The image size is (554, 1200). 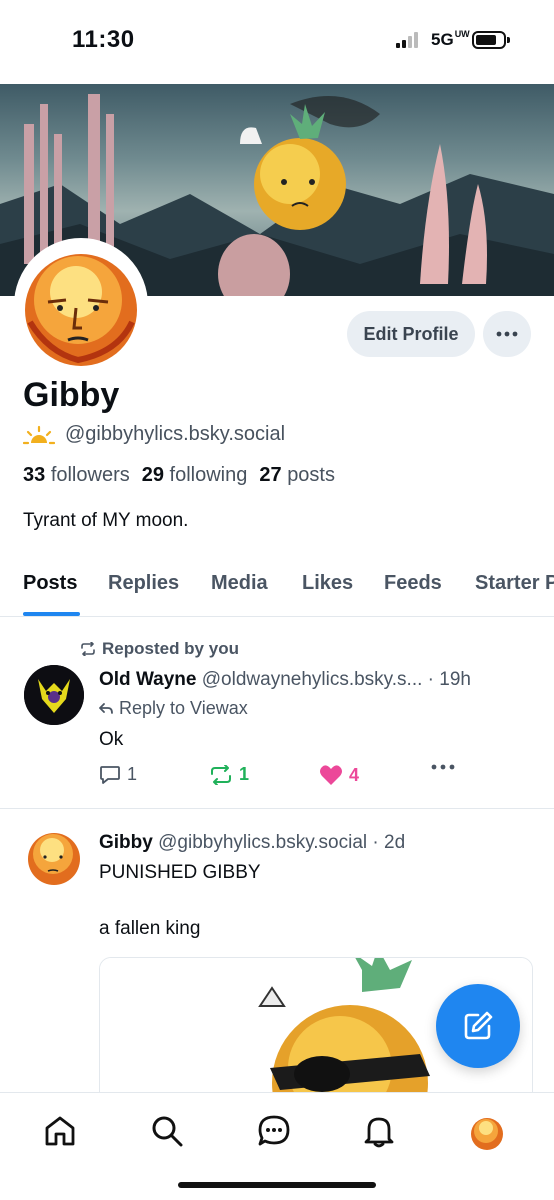 I want to click on post-text: Ok, so click(x=111, y=739).